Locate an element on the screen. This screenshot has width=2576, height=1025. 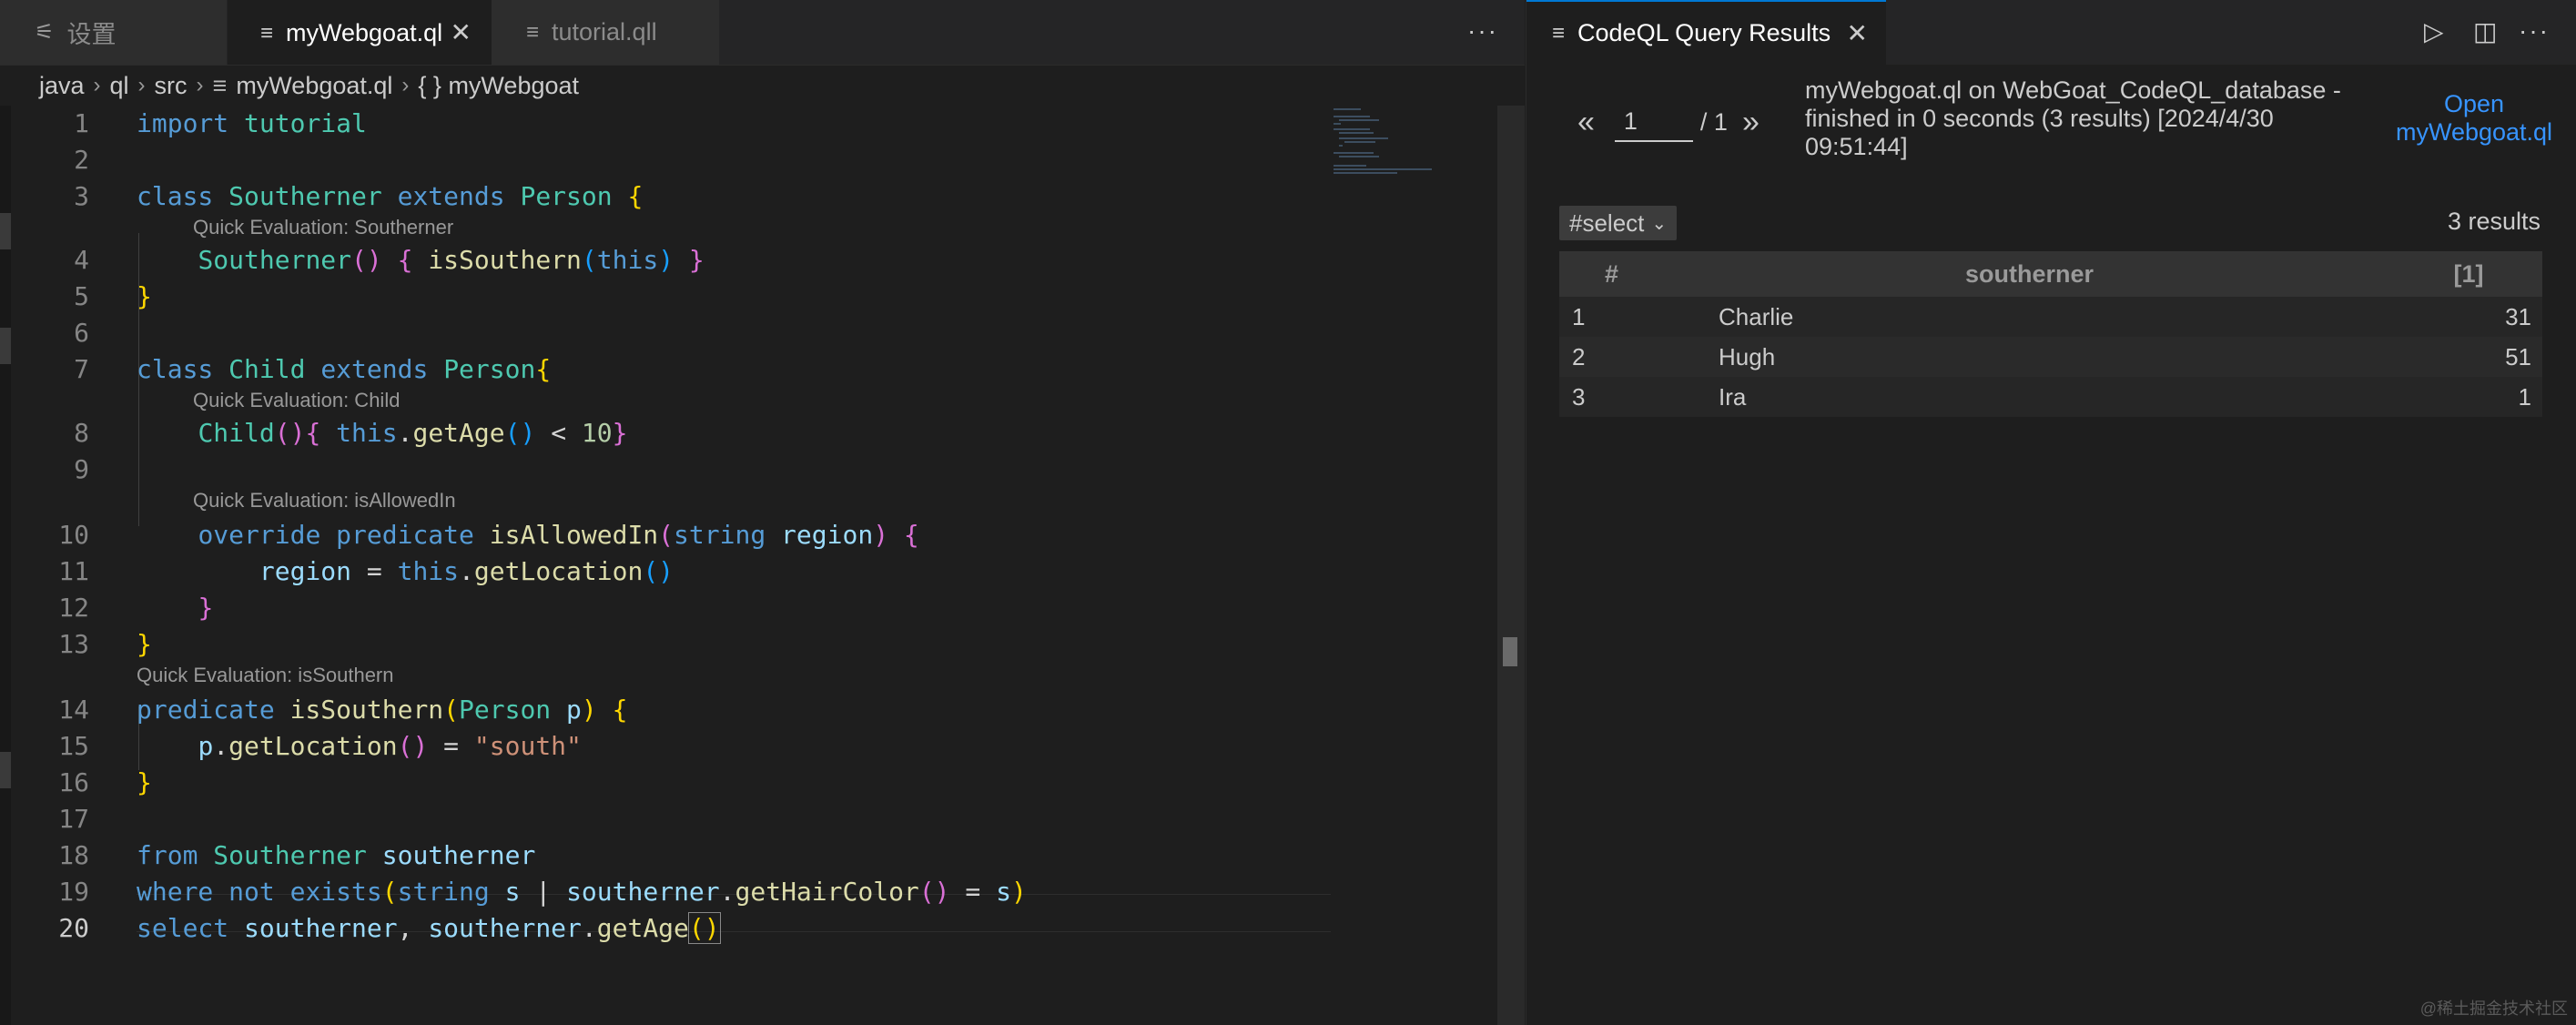
breadcrumb-item-ql: ql is located at coordinates (119, 86).